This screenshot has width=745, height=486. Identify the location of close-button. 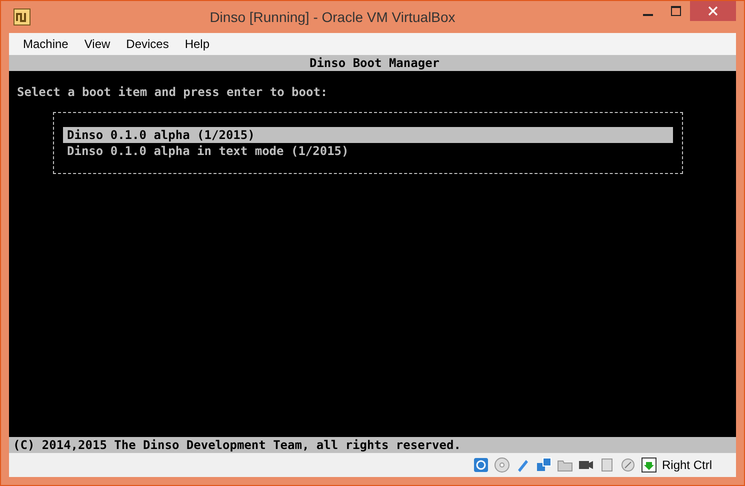
(713, 11).